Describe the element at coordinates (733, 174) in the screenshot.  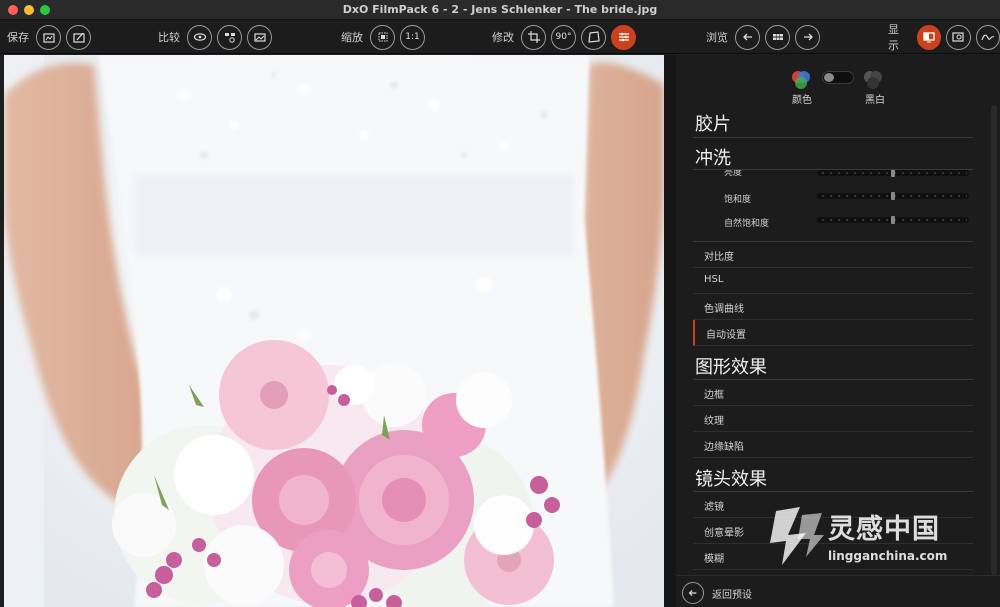
I see `brightness-label: 亮度` at that location.